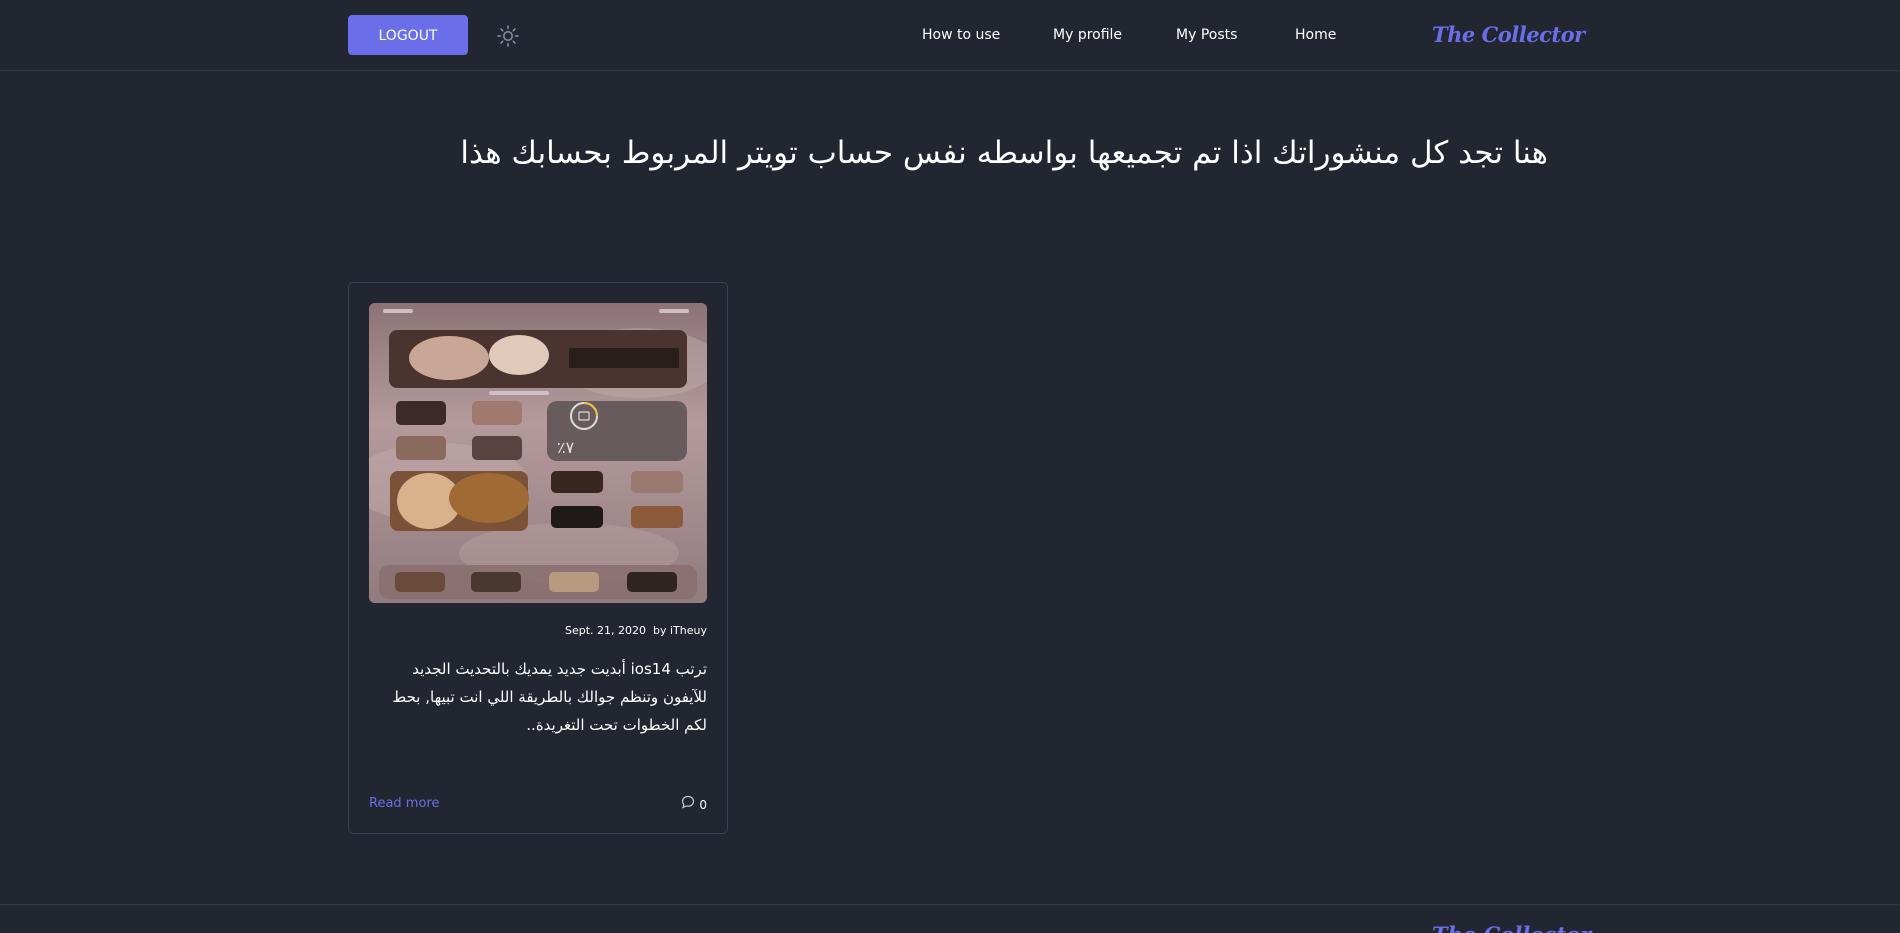  I want to click on brand-logo: The Collector, so click(1508, 35).